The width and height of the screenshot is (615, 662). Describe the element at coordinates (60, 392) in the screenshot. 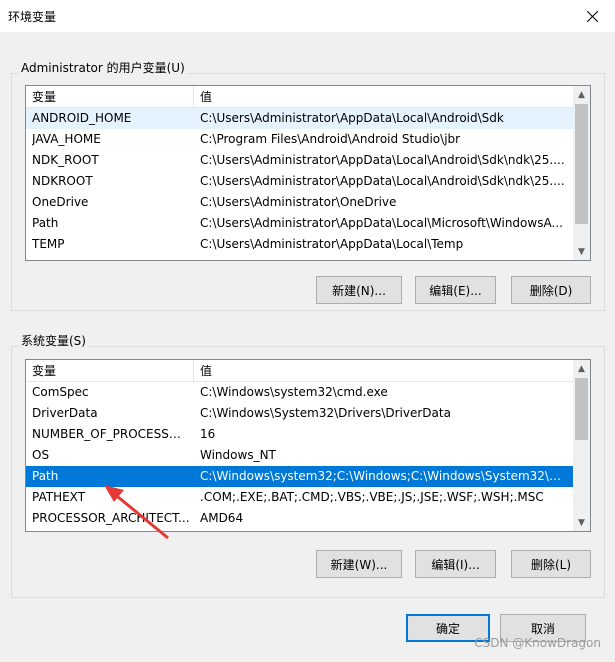

I see `variable-name-cell: ComSpec` at that location.